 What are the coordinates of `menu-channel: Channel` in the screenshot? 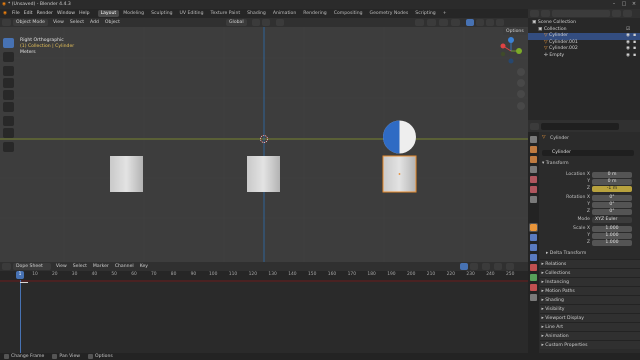 It's located at (124, 266).